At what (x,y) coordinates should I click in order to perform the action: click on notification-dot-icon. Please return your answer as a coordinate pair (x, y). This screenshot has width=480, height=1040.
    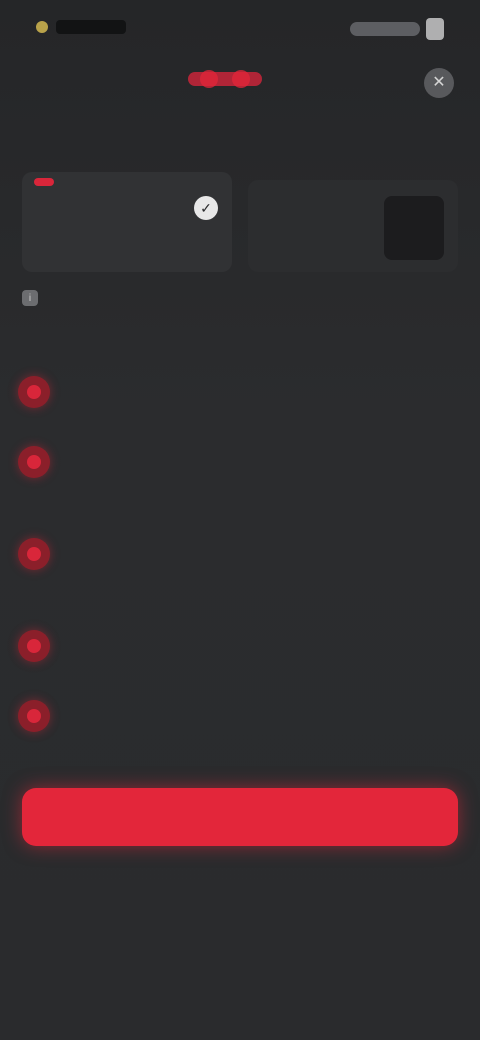
    Looking at the image, I should click on (42, 27).